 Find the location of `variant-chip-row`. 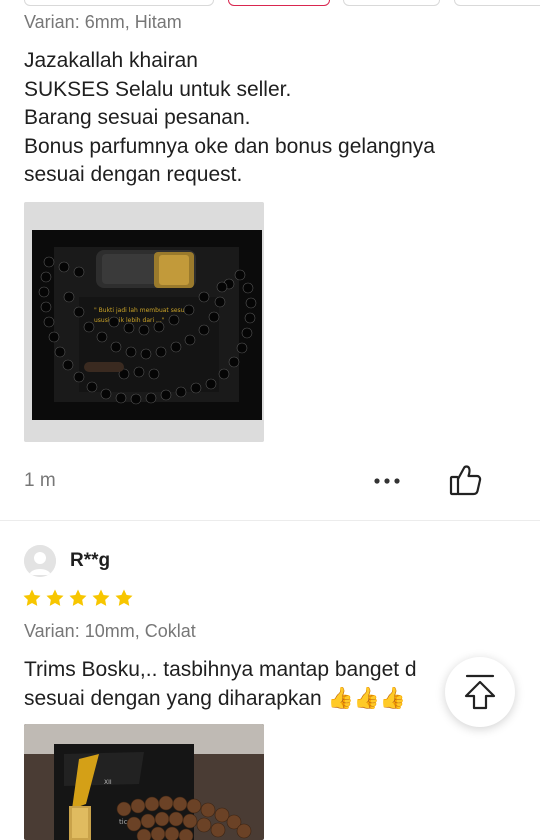

variant-chip-row is located at coordinates (270, 3).